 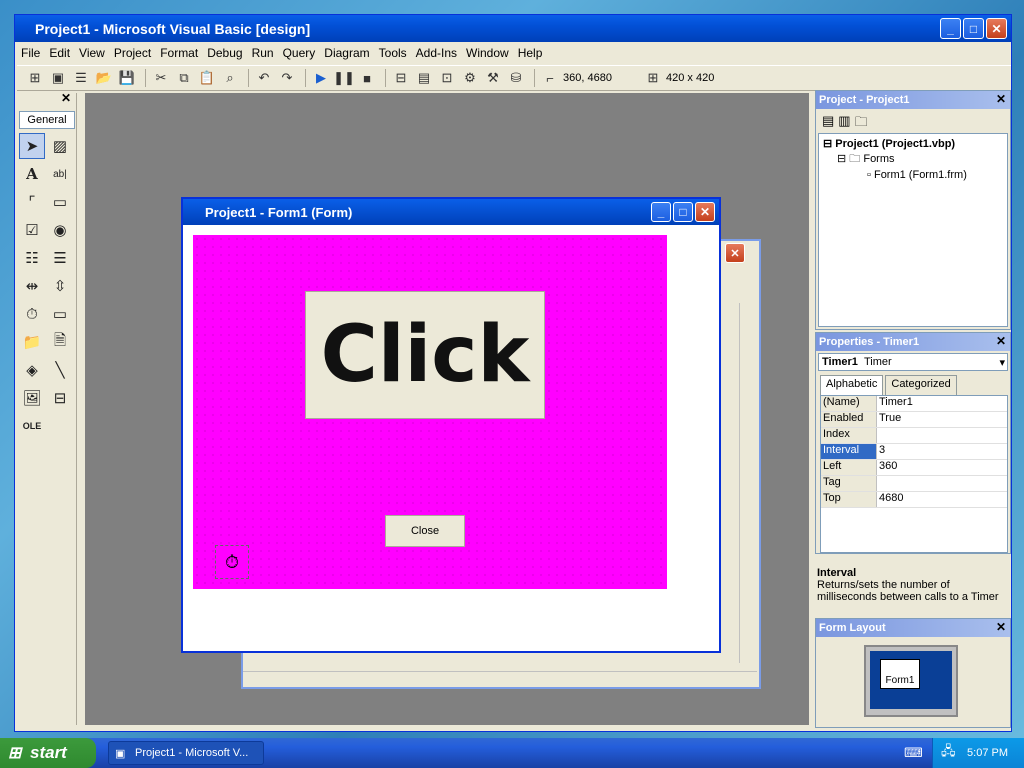 I want to click on start-button: ⊞ start, so click(x=48, y=753).